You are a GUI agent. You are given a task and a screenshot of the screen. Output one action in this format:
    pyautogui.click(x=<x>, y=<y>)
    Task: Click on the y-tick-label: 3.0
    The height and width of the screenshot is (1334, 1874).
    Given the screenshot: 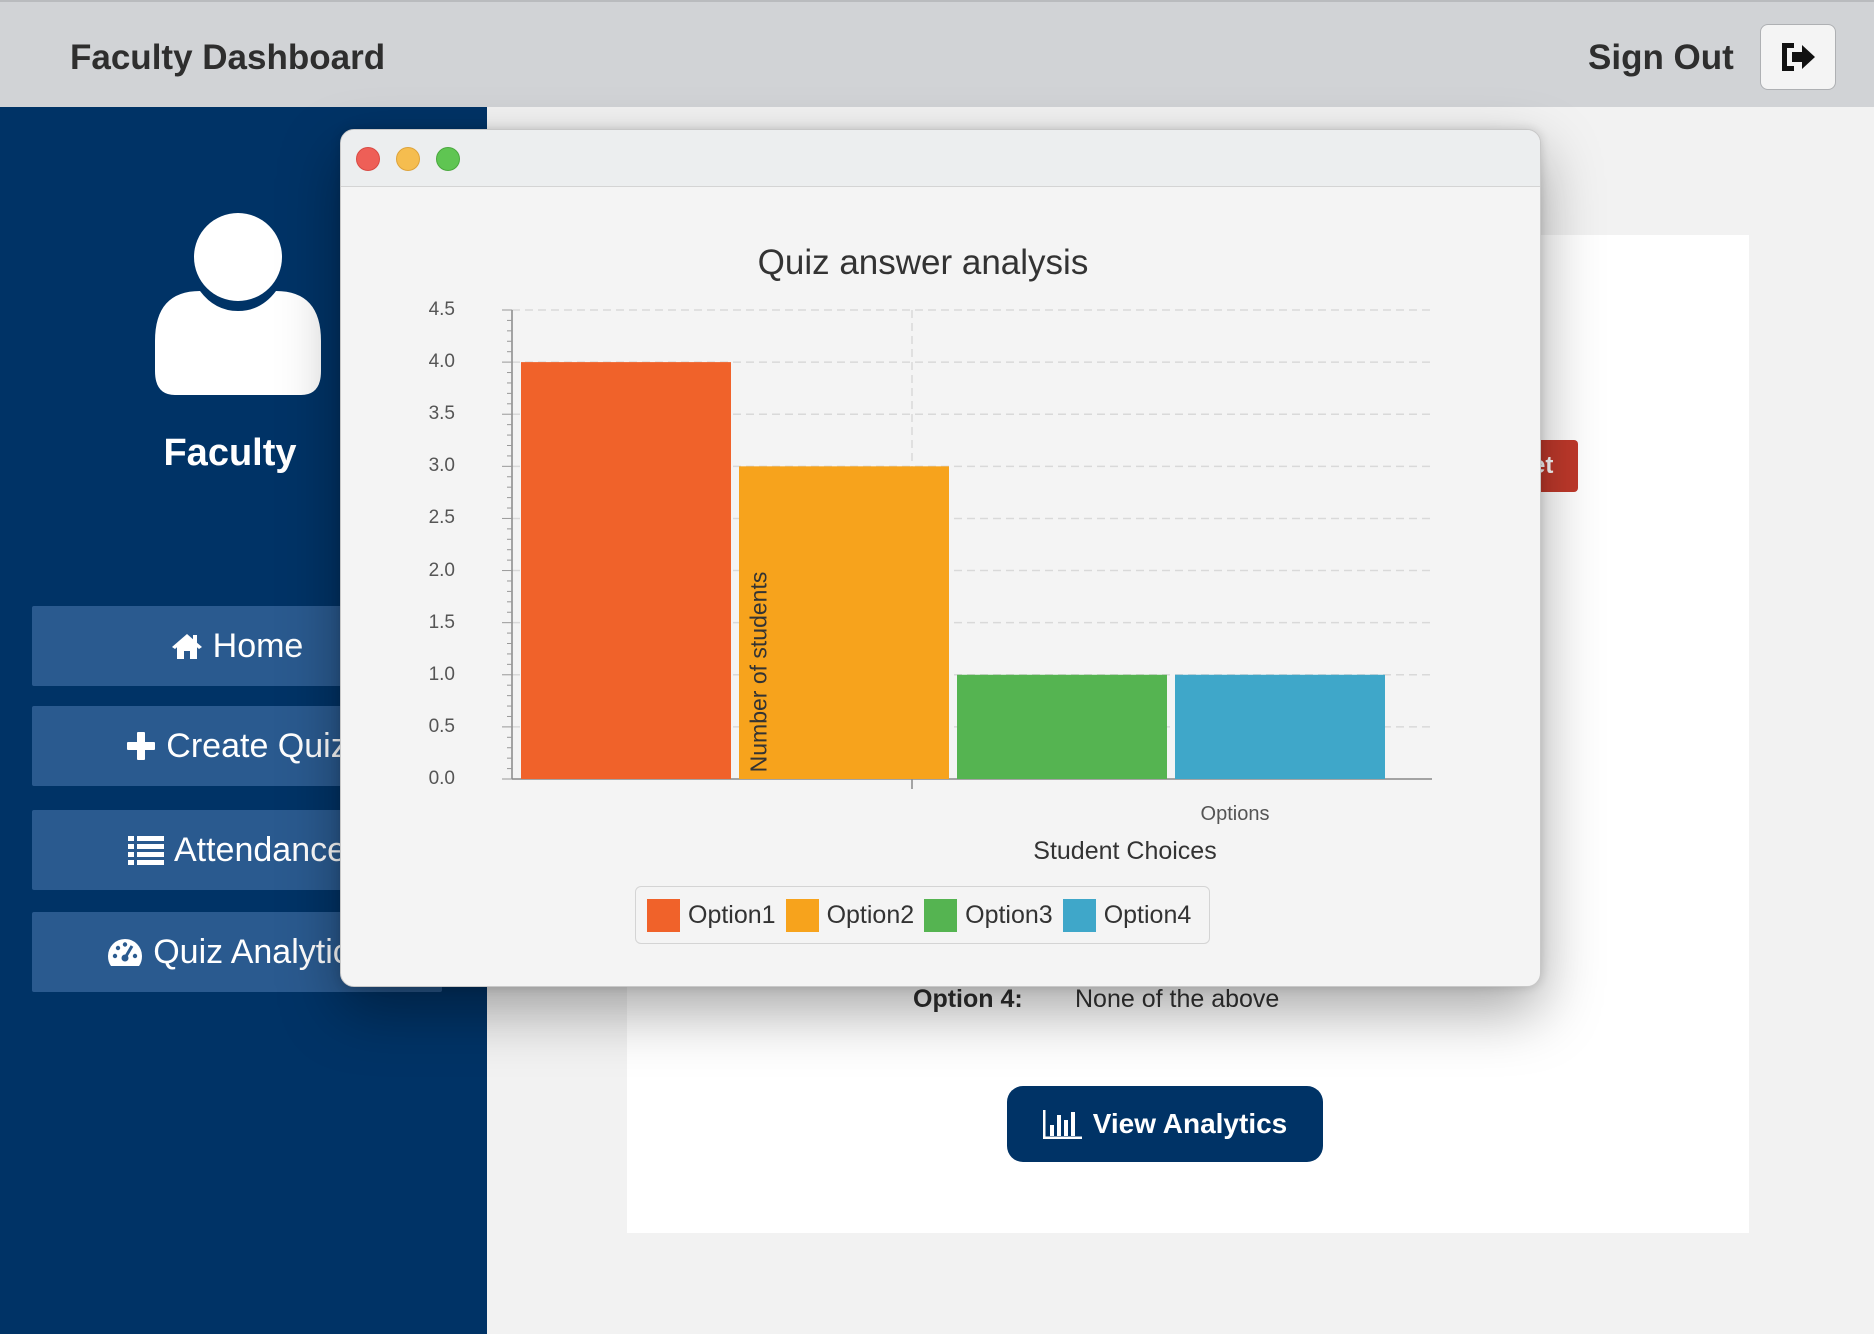 What is the action you would take?
    pyautogui.click(x=441, y=466)
    